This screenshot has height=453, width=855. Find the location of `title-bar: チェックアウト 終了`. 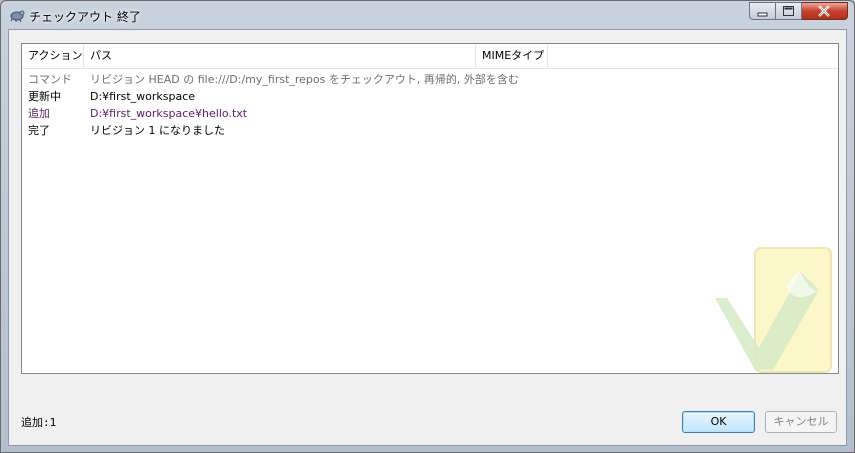

title-bar: チェックアウト 終了 is located at coordinates (427, 15).